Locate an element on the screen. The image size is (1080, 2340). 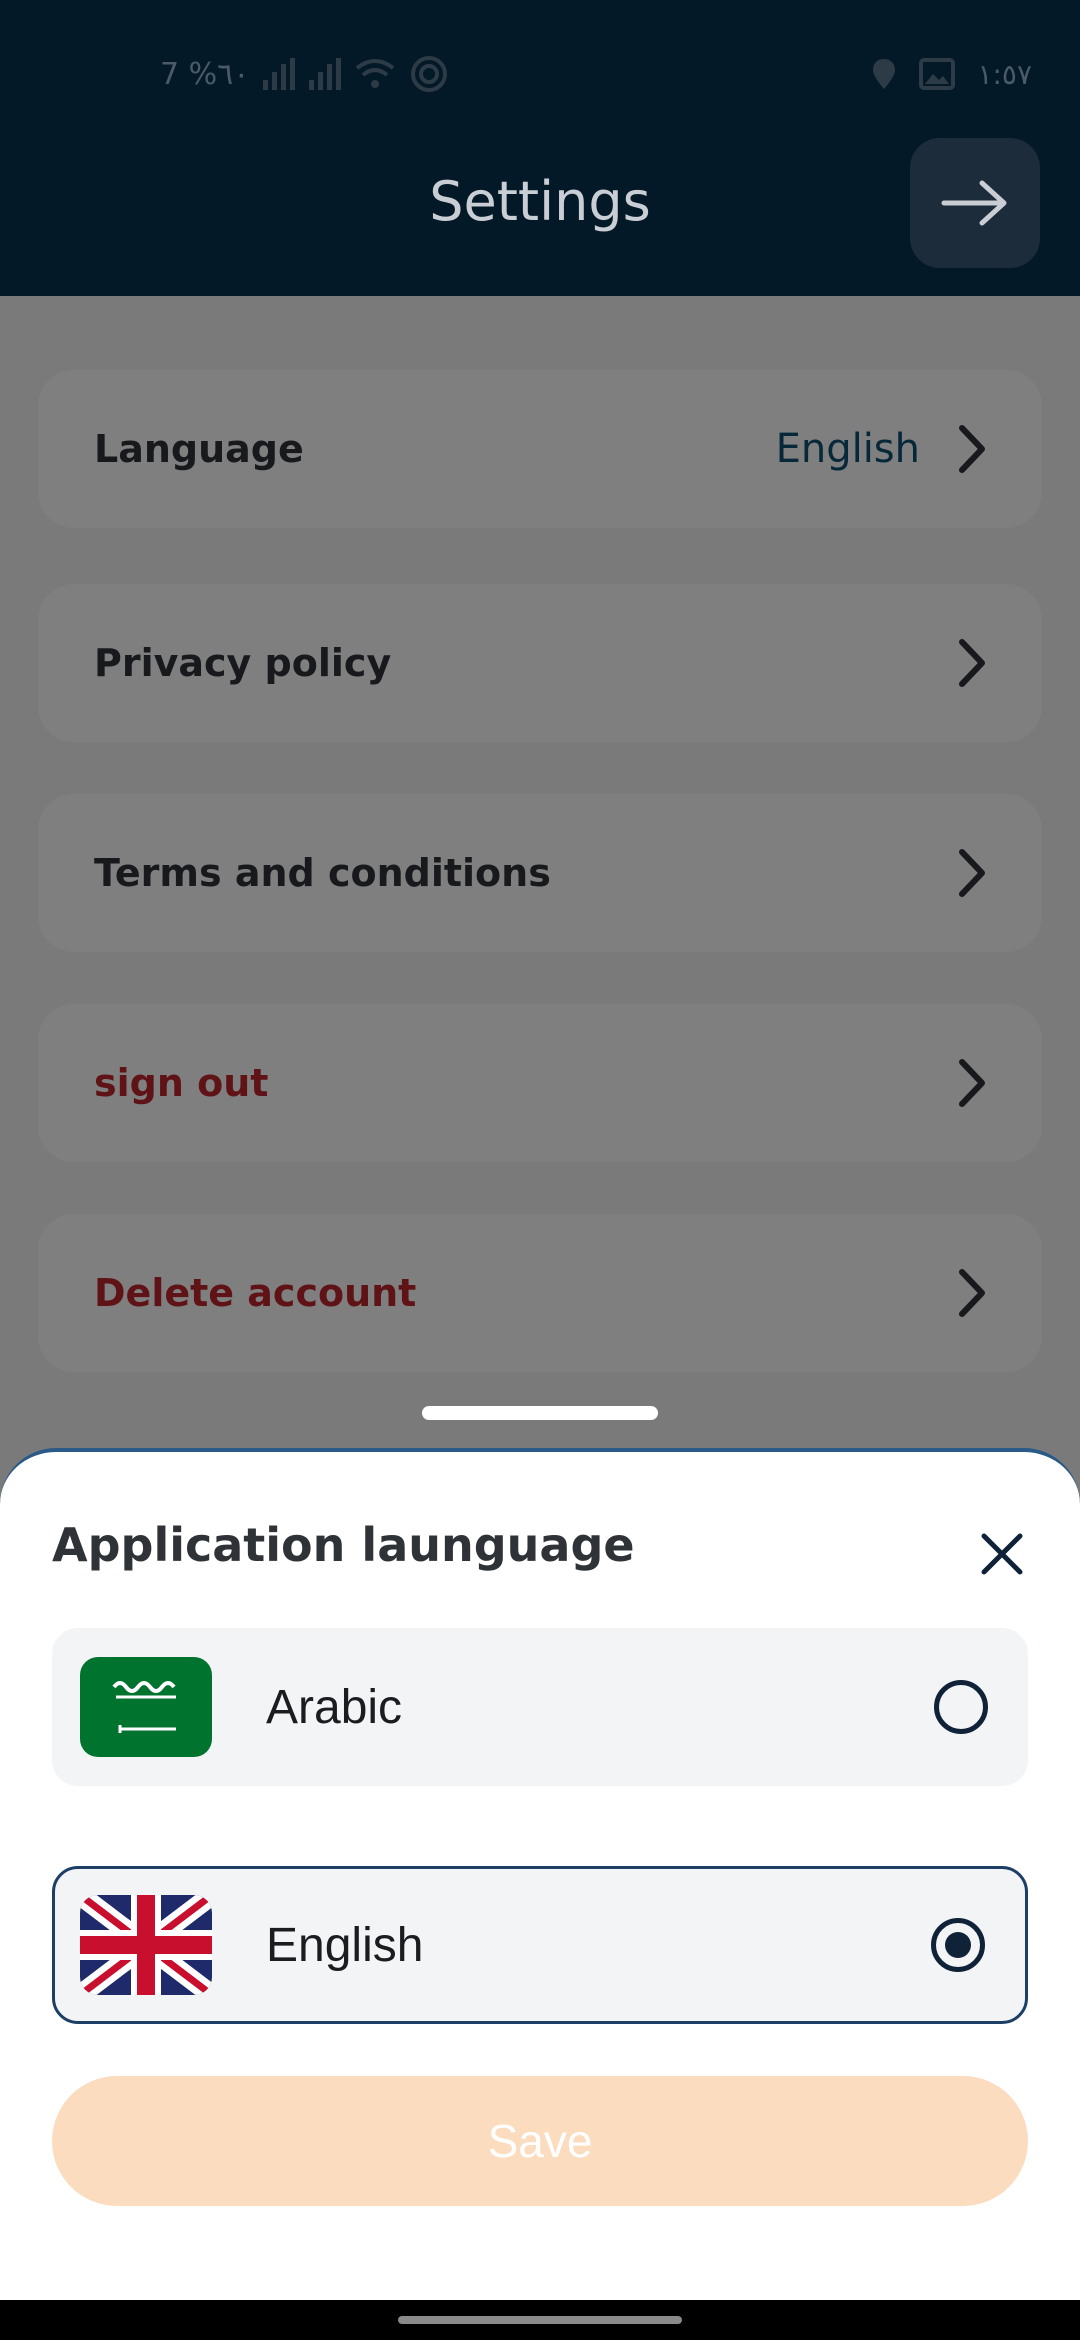
app-header: 7 %٦٠ ١:٥٧ Settings is located at coordinates (540, 148).